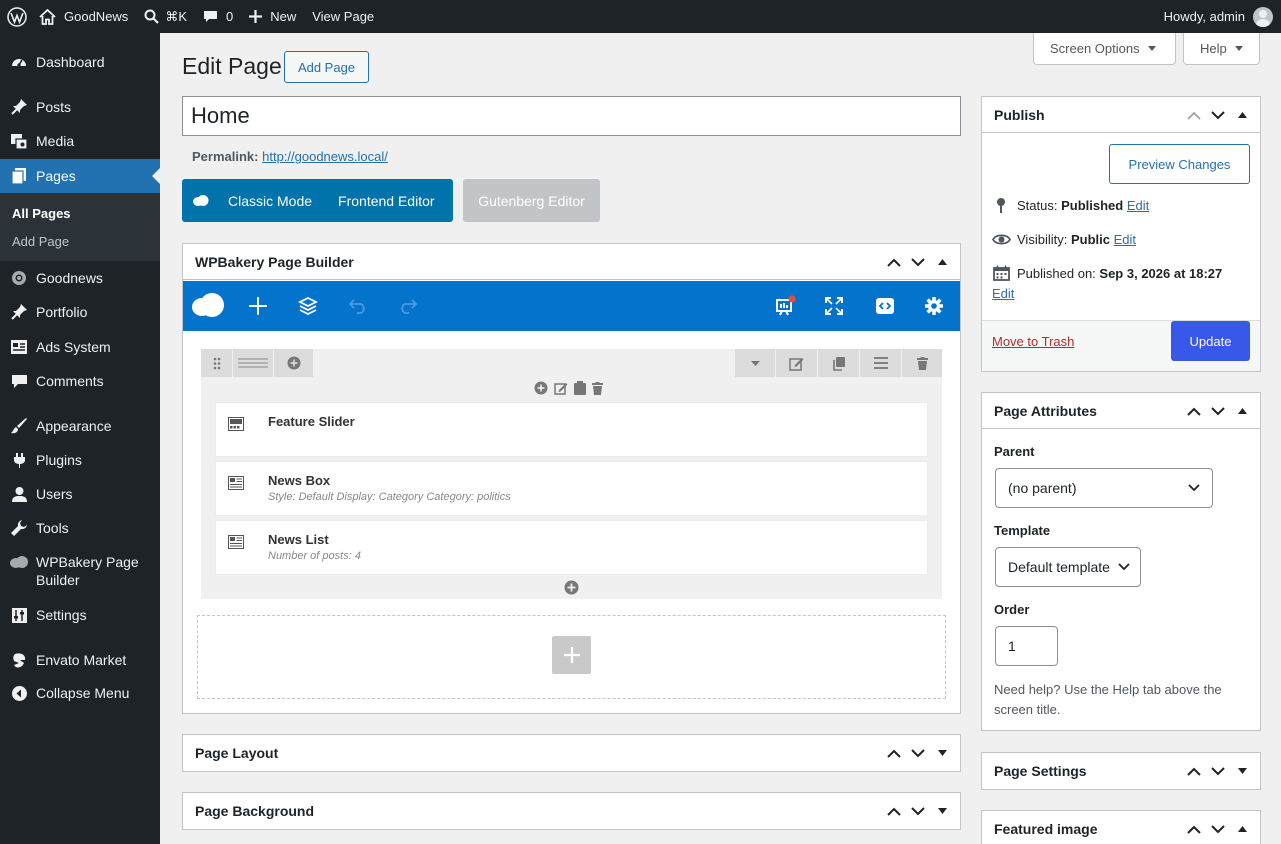 The image size is (1281, 844). I want to click on frontend-editor-button: Frontend Editor, so click(386, 201).